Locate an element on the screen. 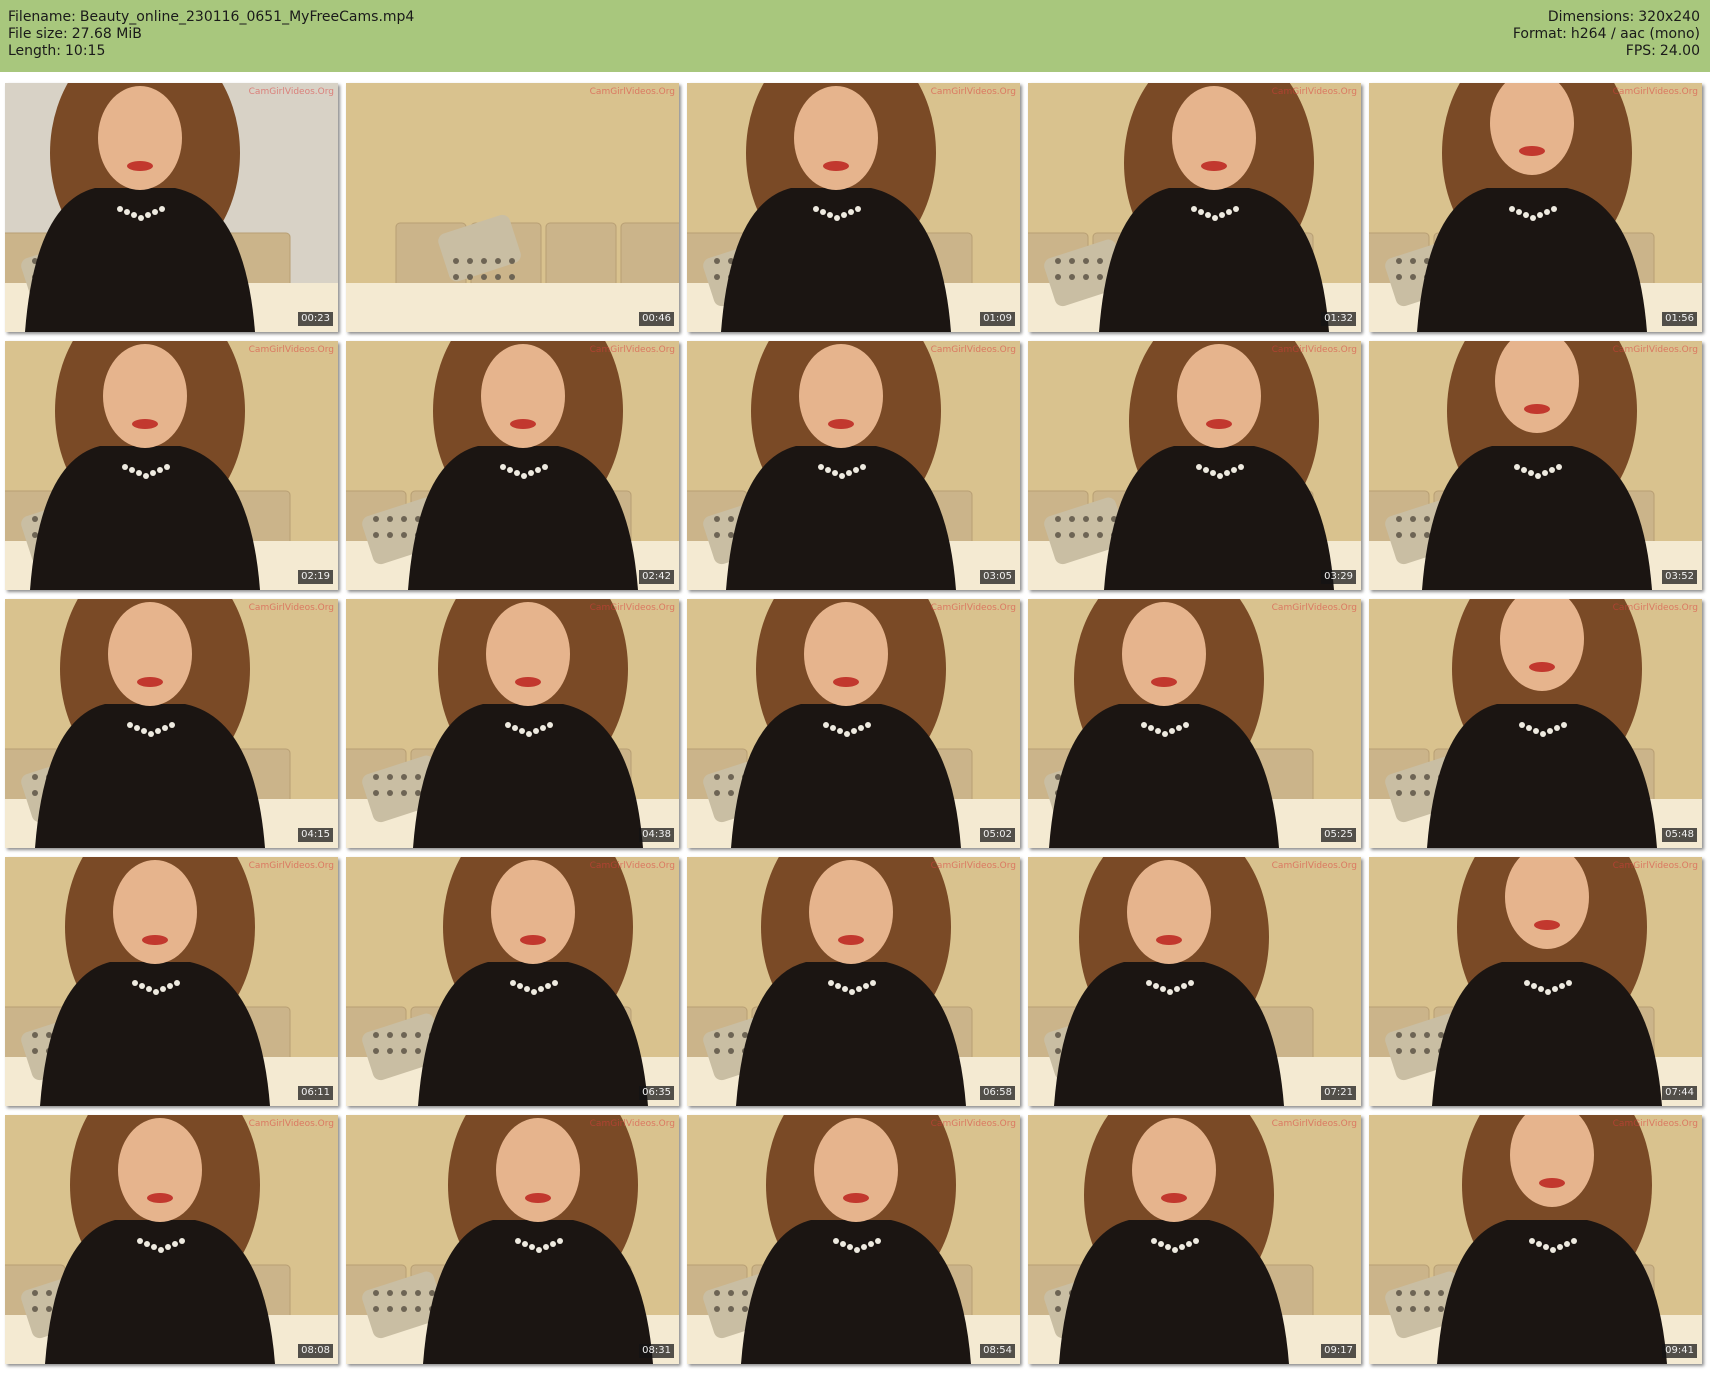 The image size is (1710, 1373). thumbnail-frame: CamGirlVideos.Org 05:25 is located at coordinates (1194, 723).